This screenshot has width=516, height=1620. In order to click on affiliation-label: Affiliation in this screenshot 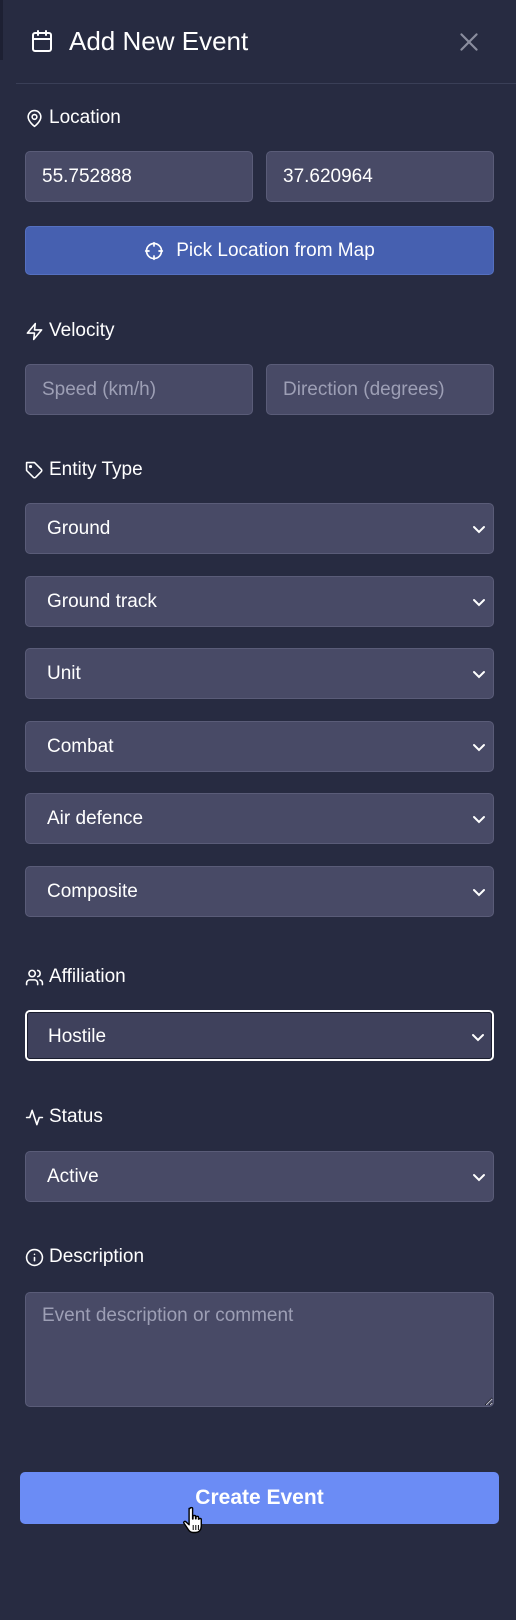, I will do `click(87, 976)`.